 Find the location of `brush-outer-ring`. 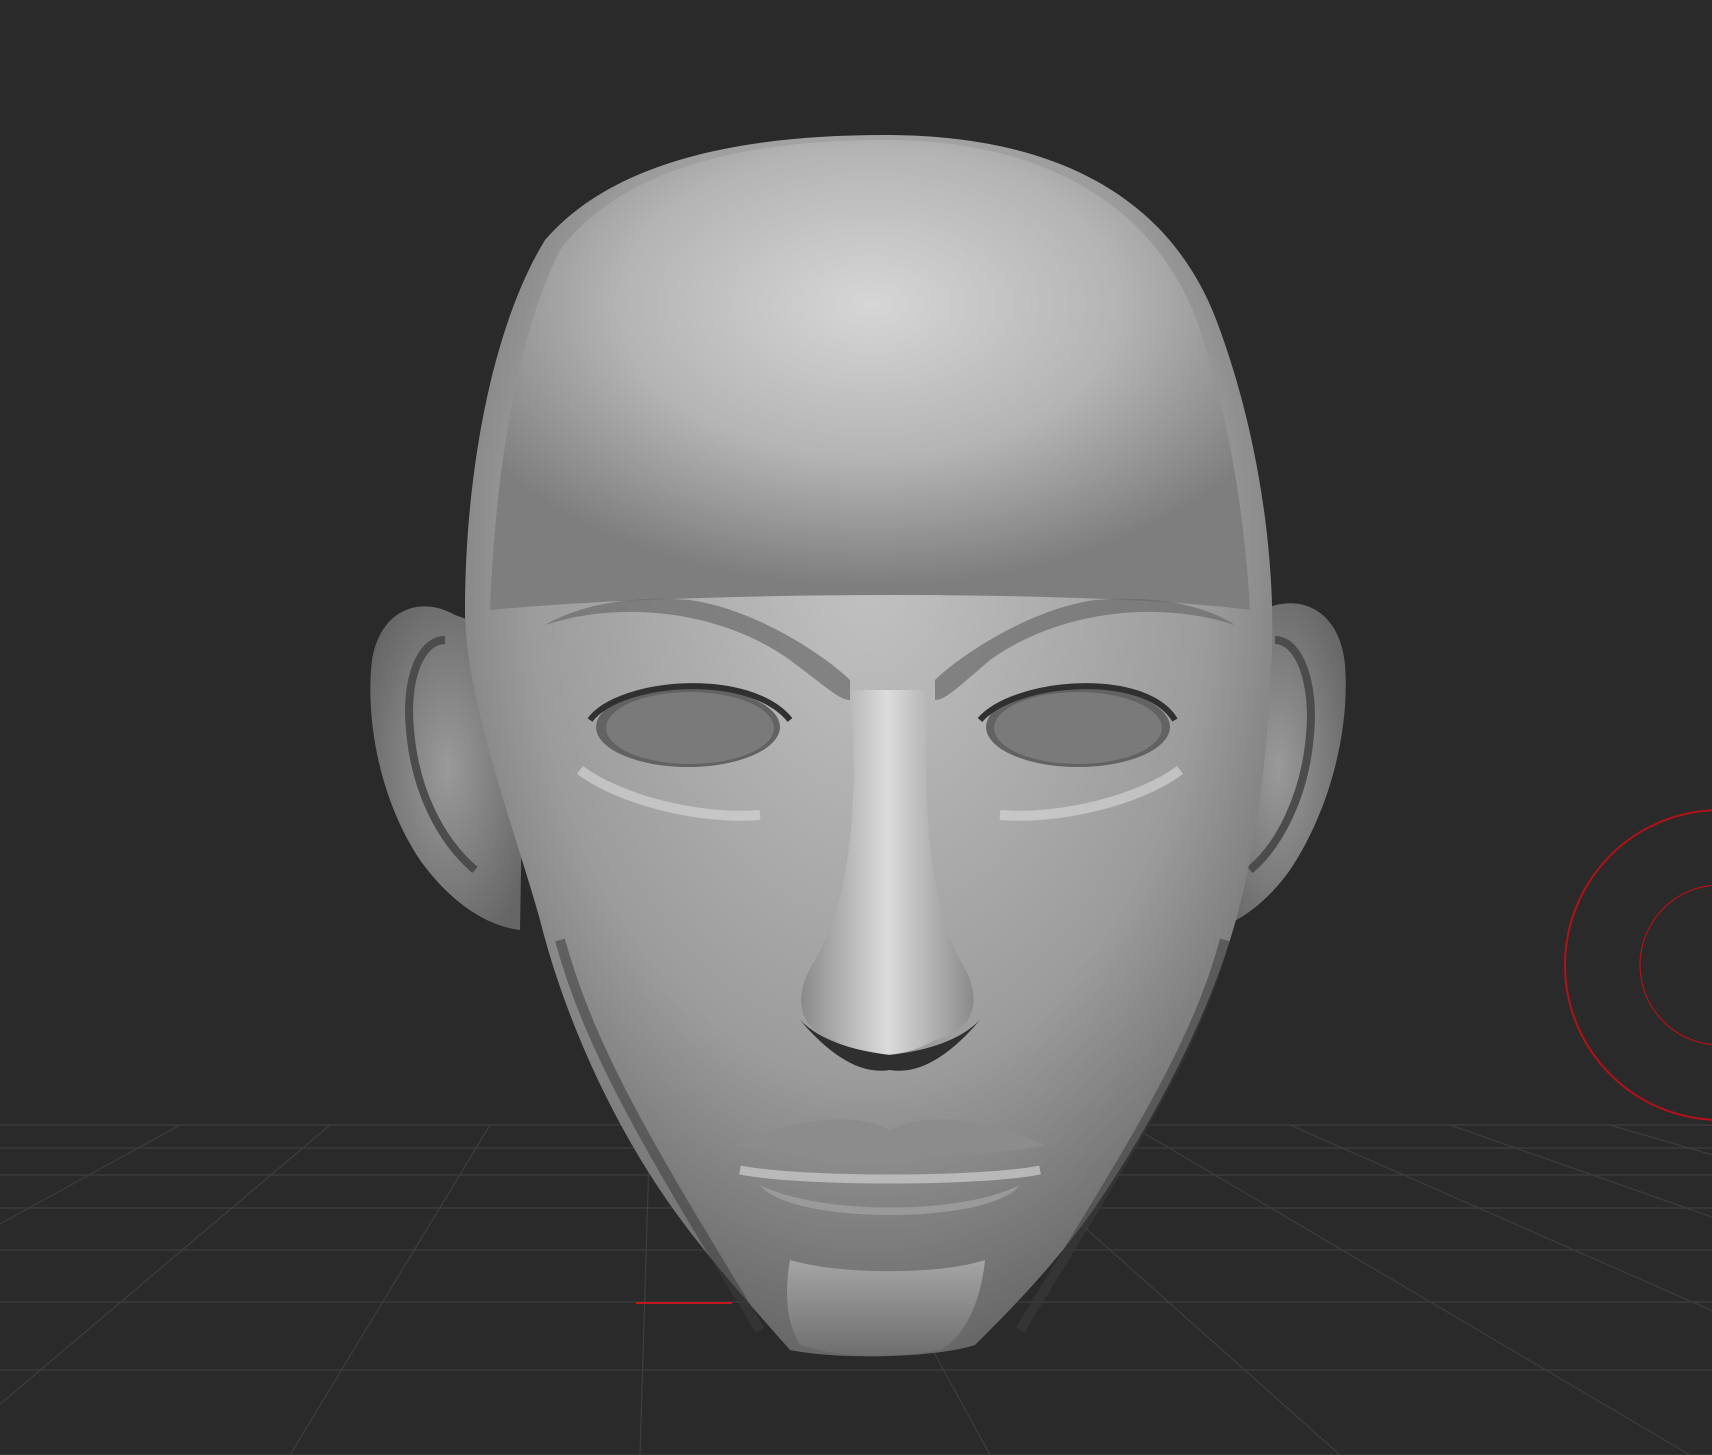

brush-outer-ring is located at coordinates (1638, 965).